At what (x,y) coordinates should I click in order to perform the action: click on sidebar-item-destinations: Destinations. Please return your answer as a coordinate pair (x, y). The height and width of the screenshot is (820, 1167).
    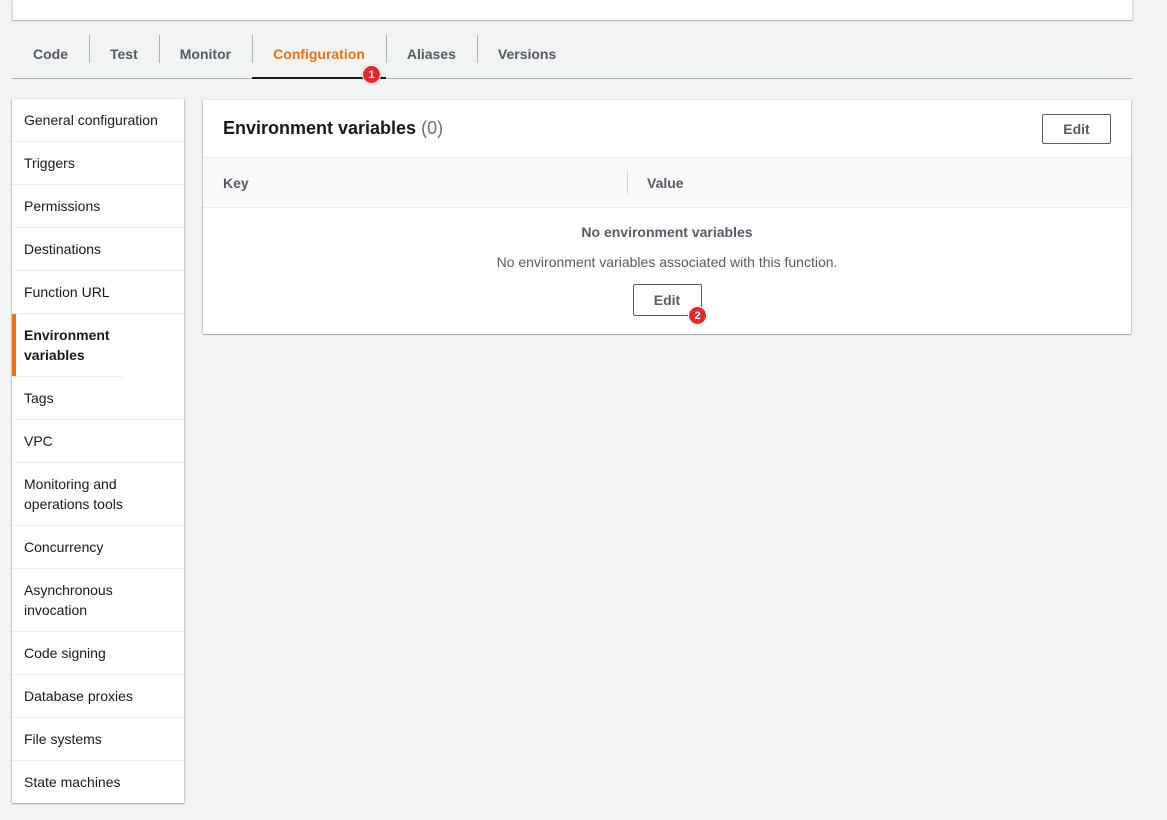
    Looking at the image, I should click on (98, 249).